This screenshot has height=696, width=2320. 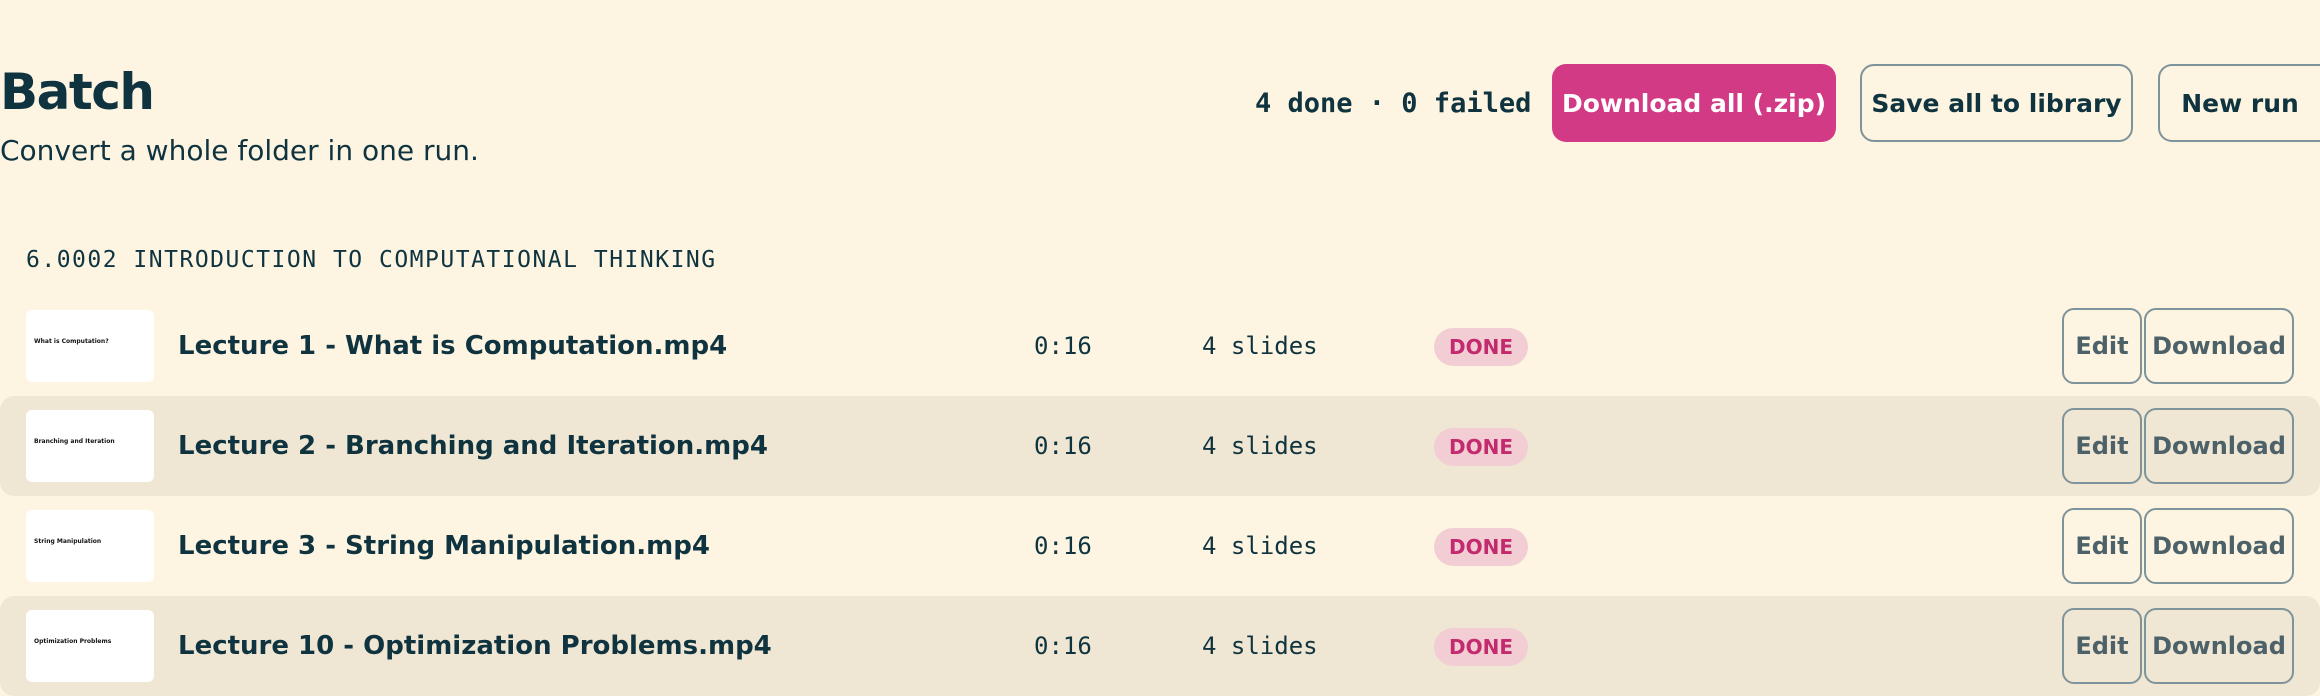 What do you see at coordinates (2239, 103) in the screenshot?
I see `new-run-button: New run` at bounding box center [2239, 103].